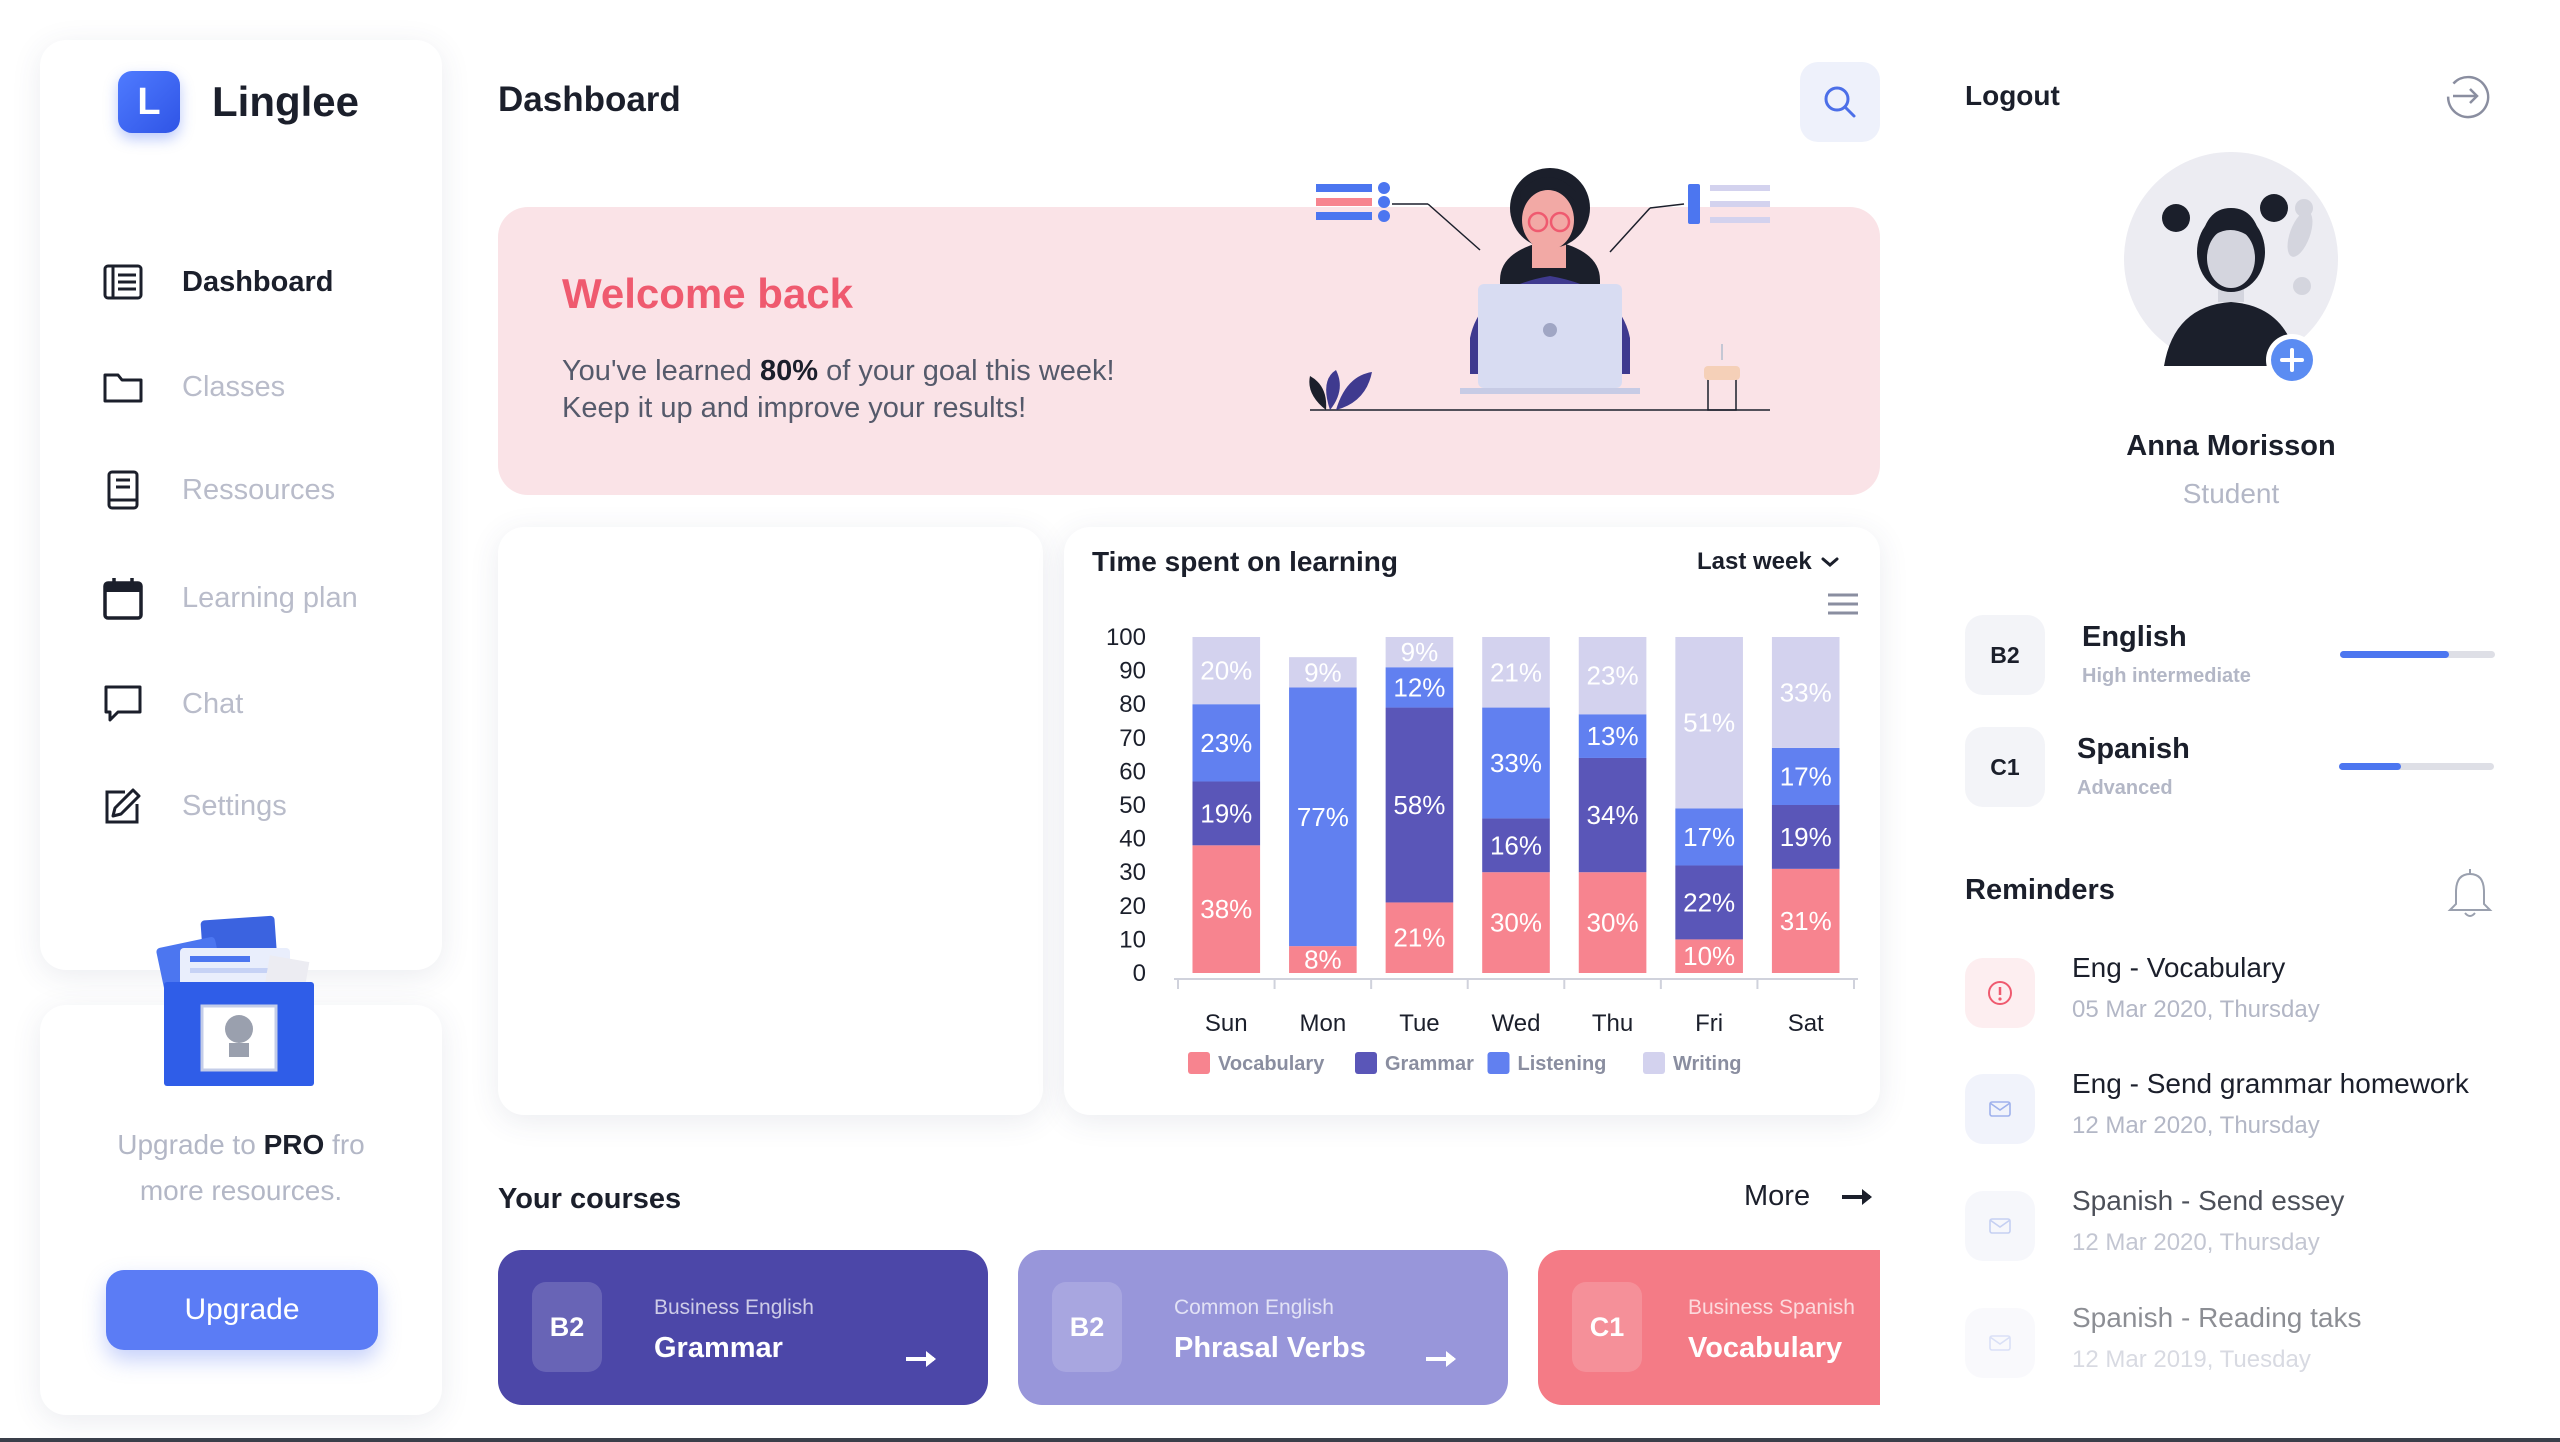  I want to click on data-label: 31%, so click(1806, 921).